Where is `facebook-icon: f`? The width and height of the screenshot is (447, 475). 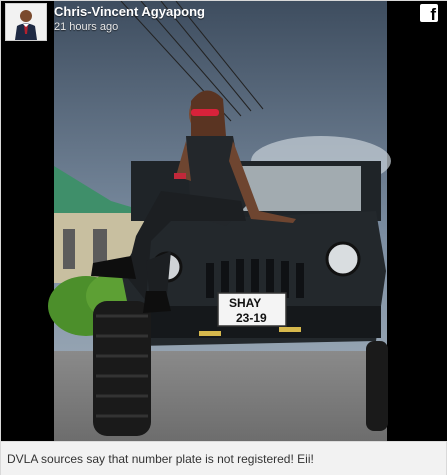 facebook-icon: f is located at coordinates (429, 13).